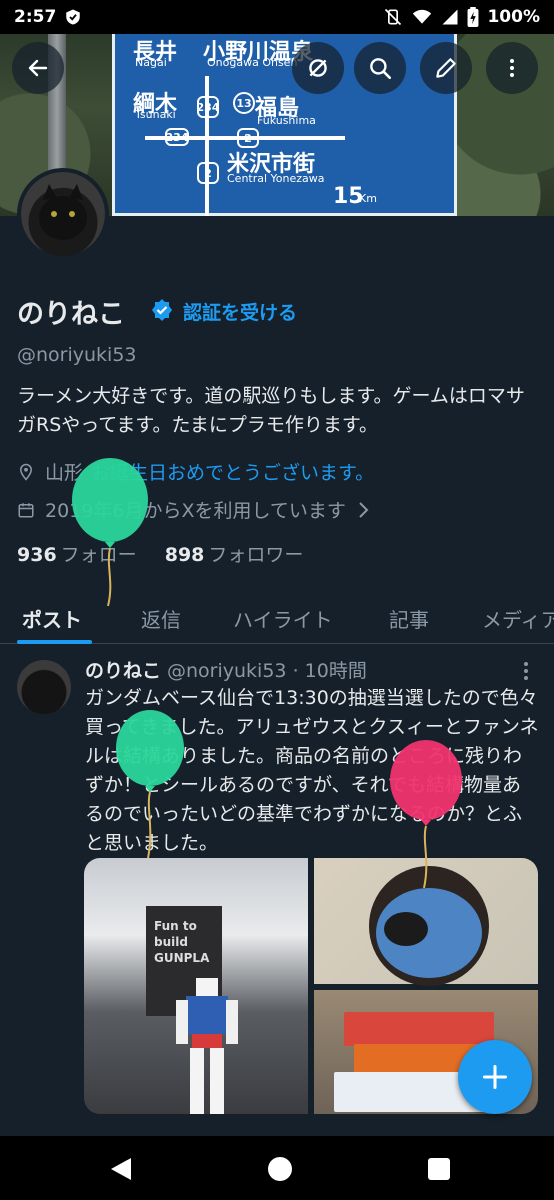 The image size is (554, 1200). I want to click on pink-balloon-icon, so click(426, 814).